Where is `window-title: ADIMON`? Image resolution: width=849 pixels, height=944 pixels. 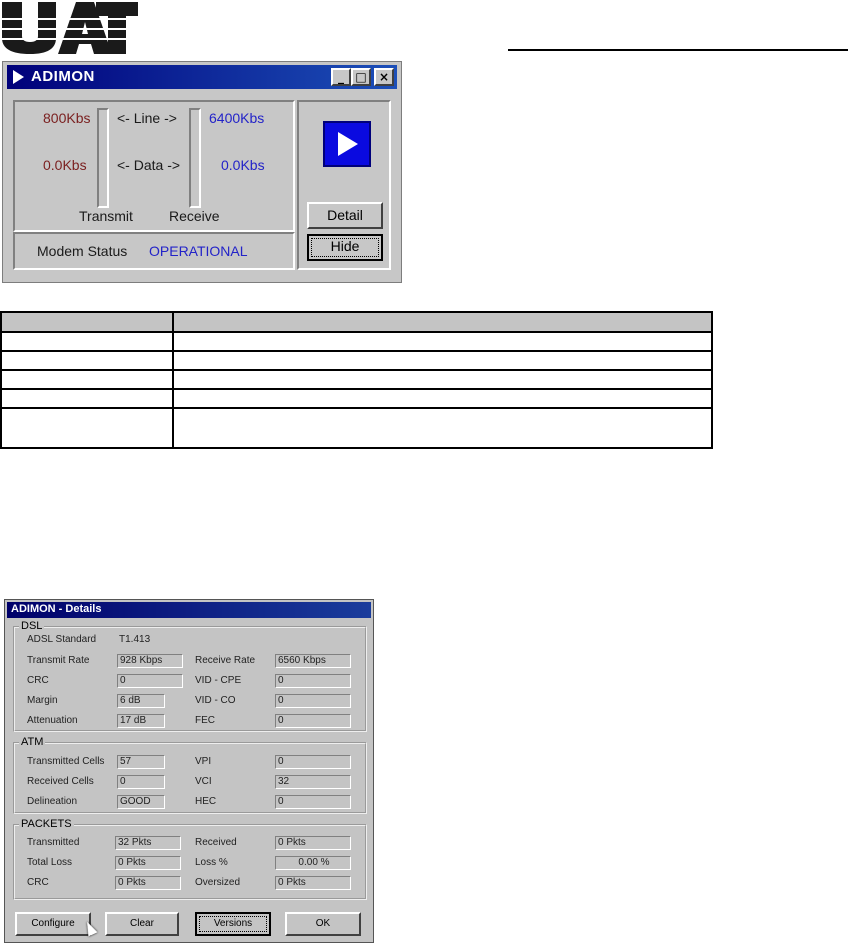 window-title: ADIMON is located at coordinates (63, 76).